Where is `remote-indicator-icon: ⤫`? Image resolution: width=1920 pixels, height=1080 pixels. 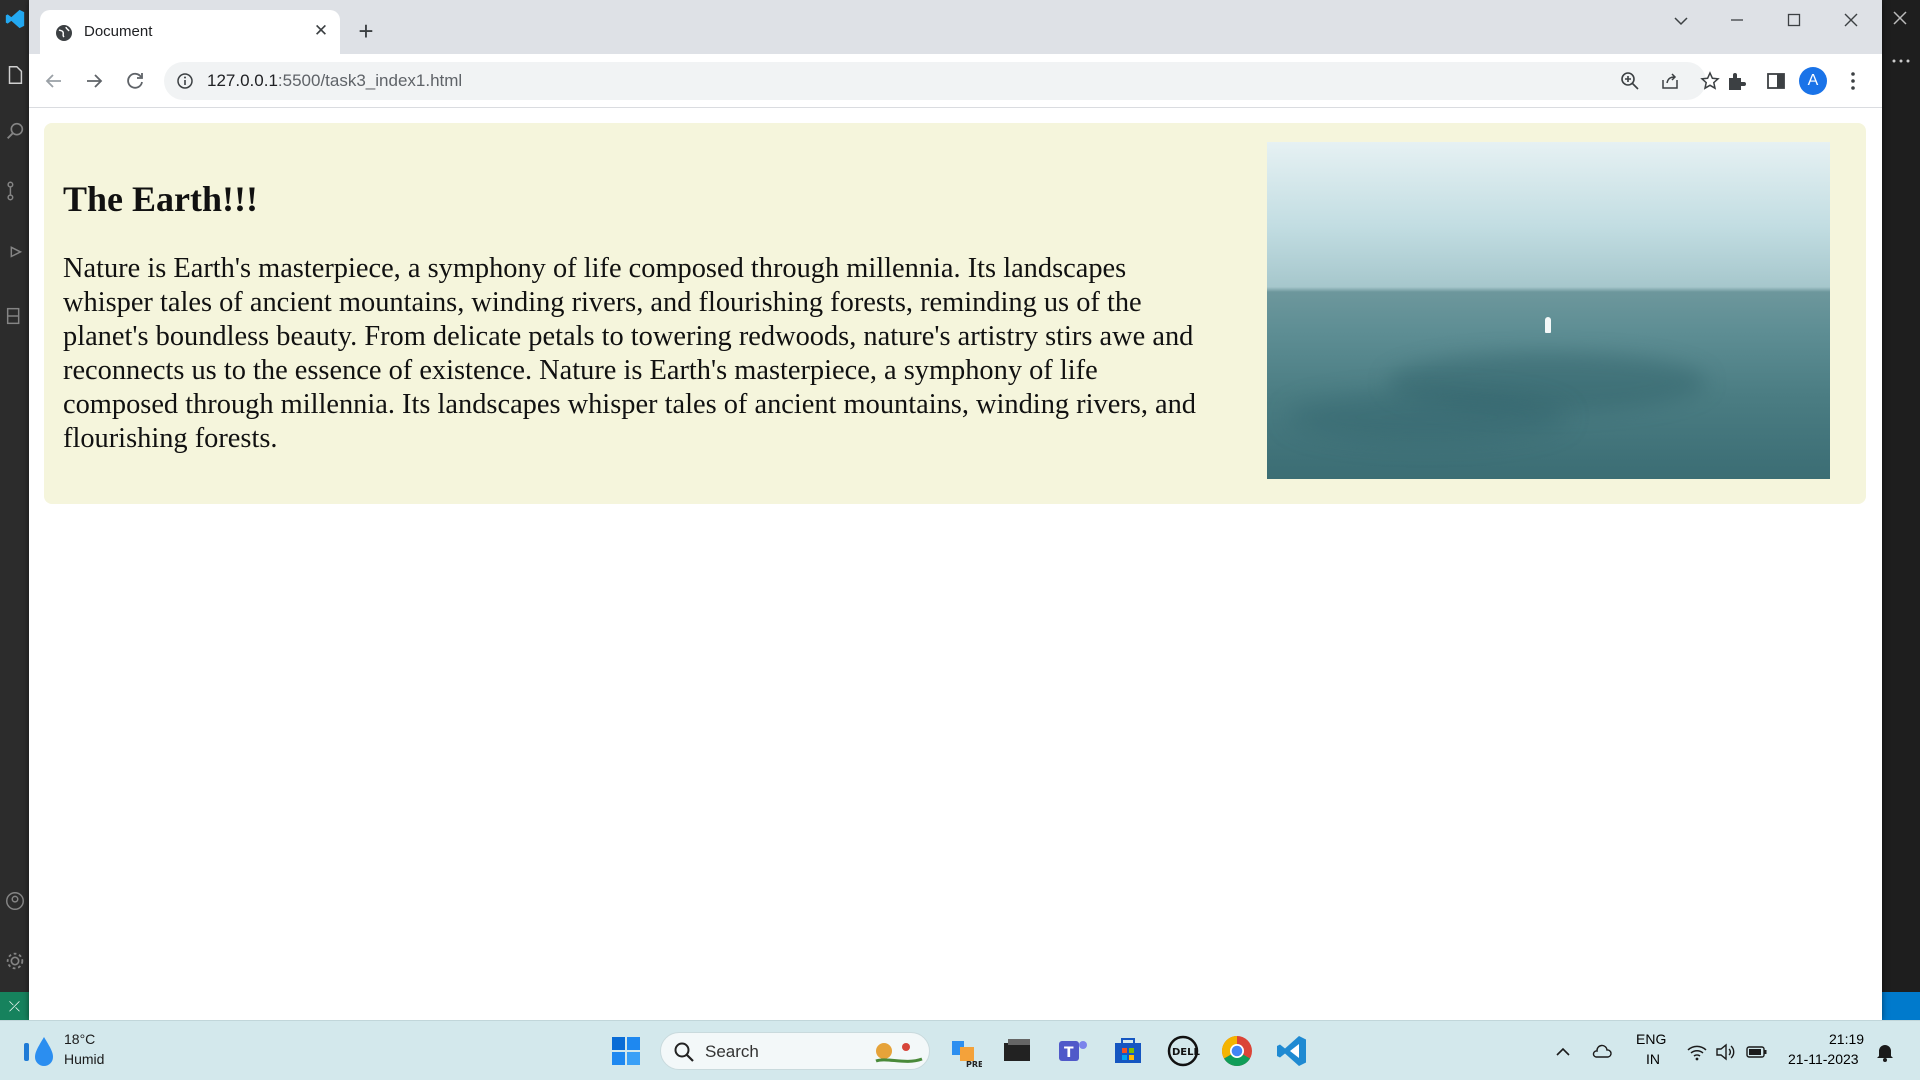
remote-indicator-icon: ⤫ is located at coordinates (14, 1006).